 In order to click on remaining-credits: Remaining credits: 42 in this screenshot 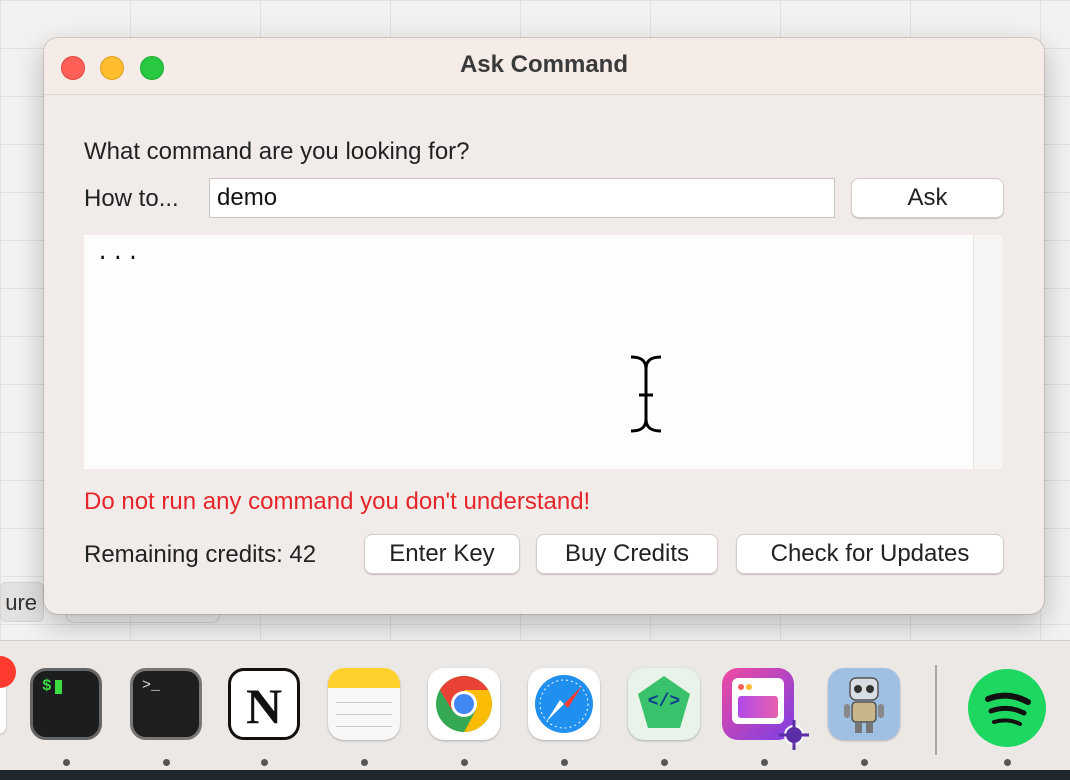, I will do `click(200, 554)`.